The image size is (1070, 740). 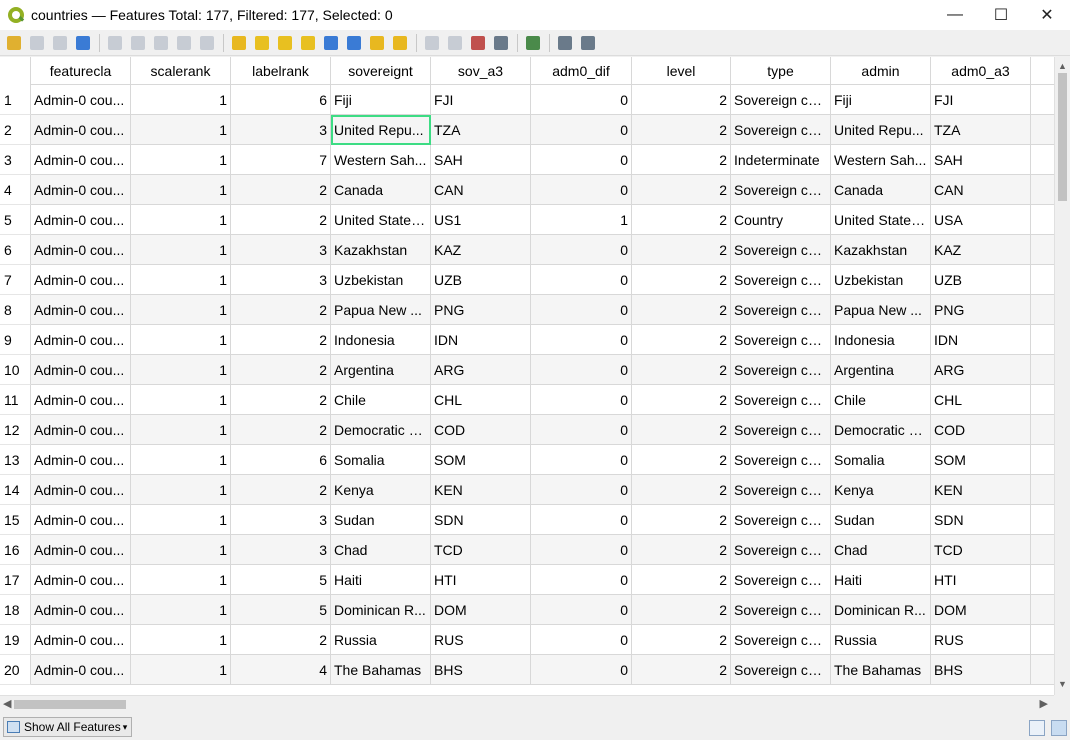 I want to click on table-cell: SDN, so click(x=481, y=520).